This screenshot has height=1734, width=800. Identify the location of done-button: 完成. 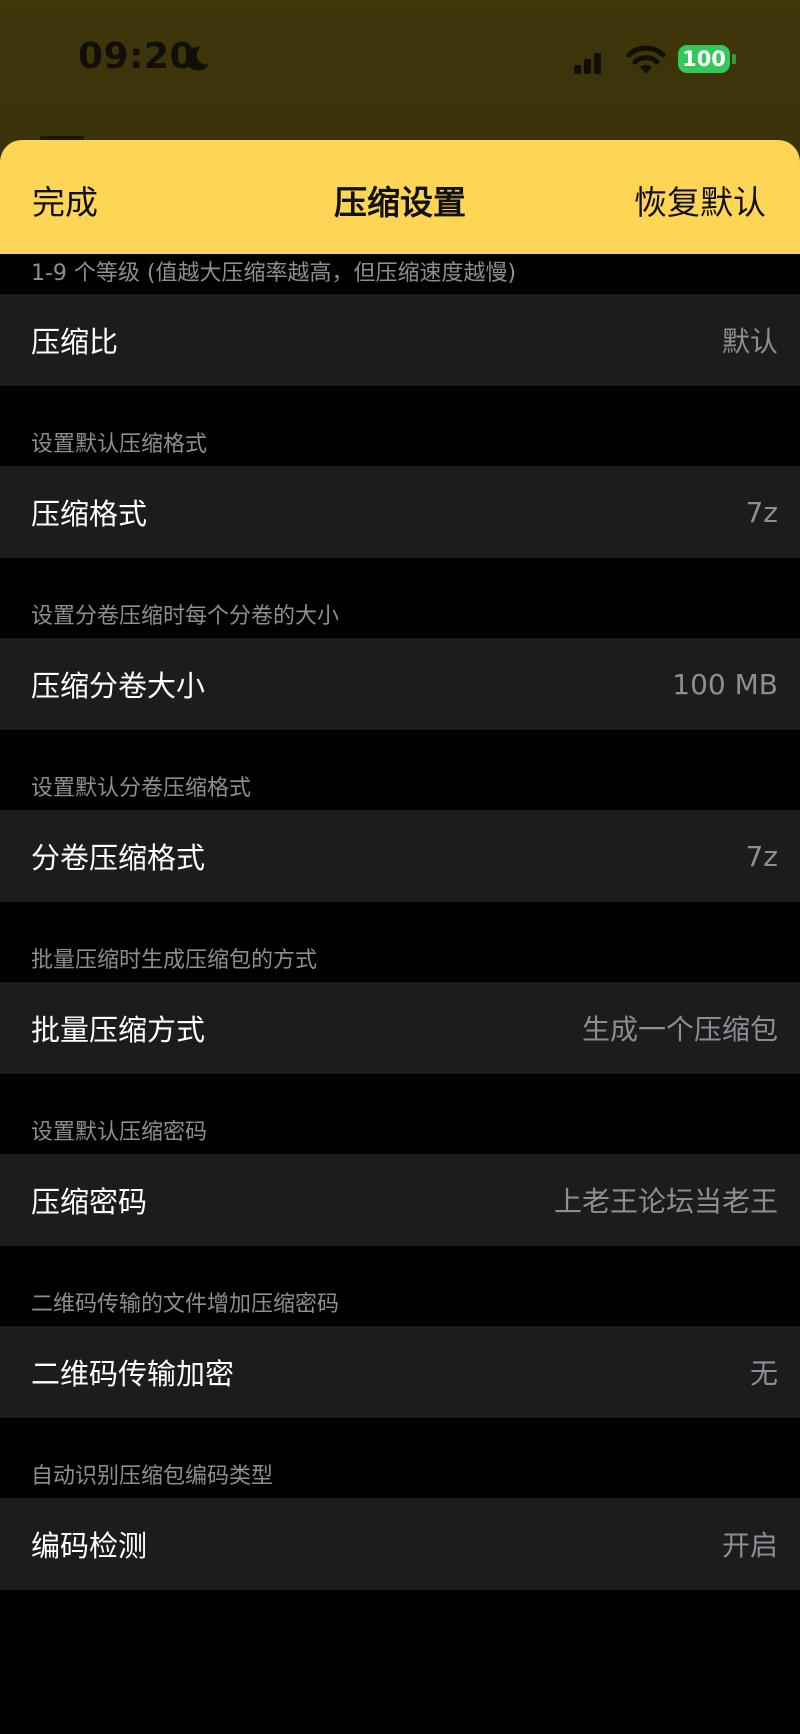
(65, 200).